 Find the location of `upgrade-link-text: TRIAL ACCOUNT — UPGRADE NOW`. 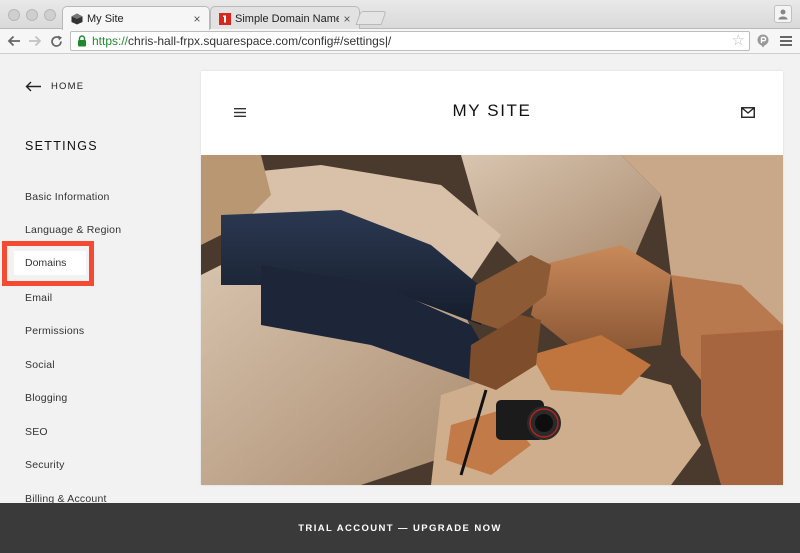

upgrade-link-text: TRIAL ACCOUNT — UPGRADE NOW is located at coordinates (400, 528).